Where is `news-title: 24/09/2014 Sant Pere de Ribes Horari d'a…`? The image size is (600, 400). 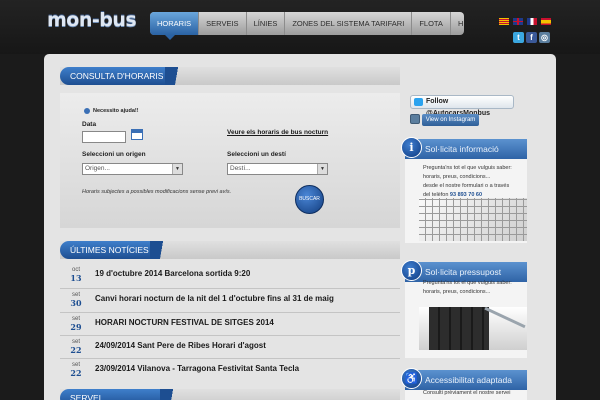
news-title: 24/09/2014 Sant Pere de Ribes Horari d'a… is located at coordinates (180, 345).